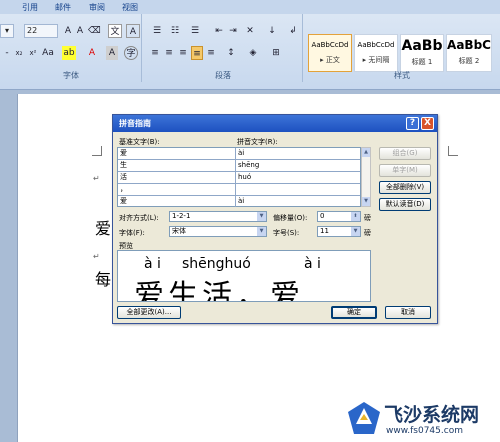 The width and height of the screenshot is (500, 442). I want to click on distributed-icon: ≡, so click(211, 53).